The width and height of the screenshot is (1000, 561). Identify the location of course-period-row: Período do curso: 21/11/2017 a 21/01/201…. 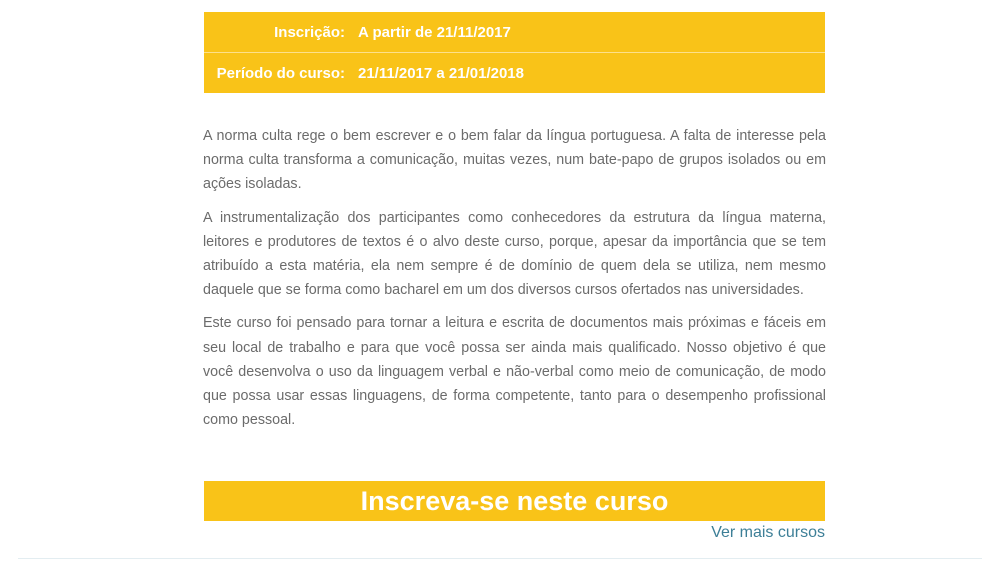
(514, 73).